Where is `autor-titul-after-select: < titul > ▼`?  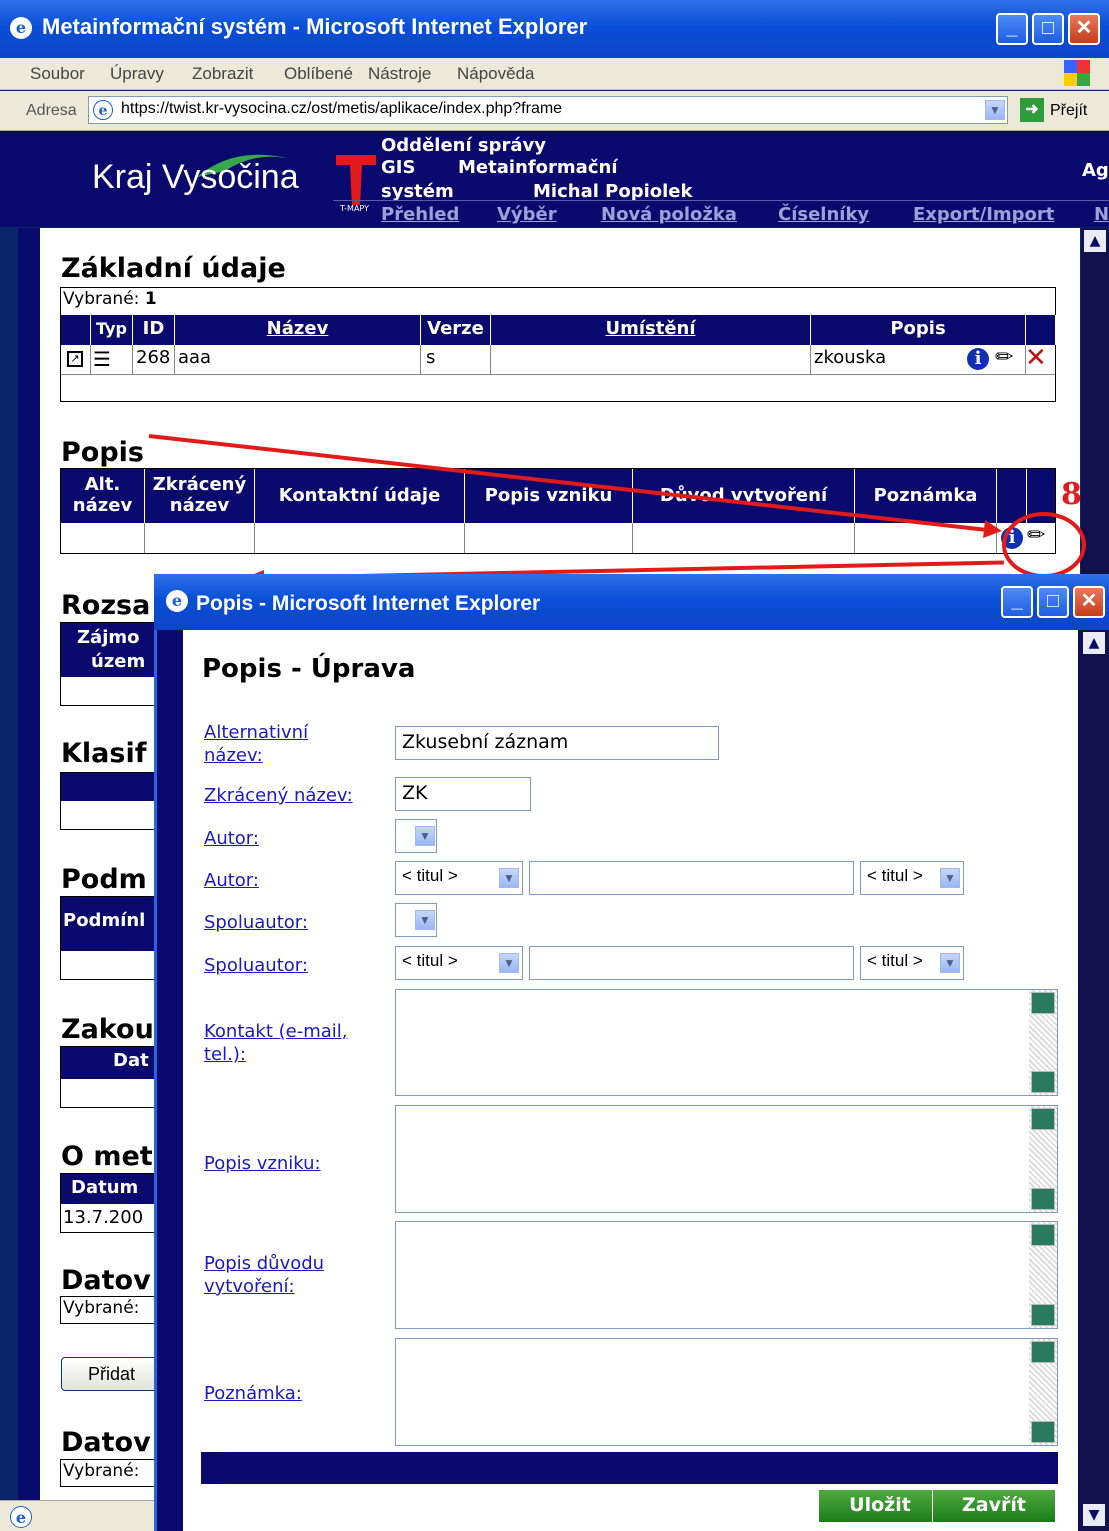 autor-titul-after-select: < titul > ▼ is located at coordinates (912, 878).